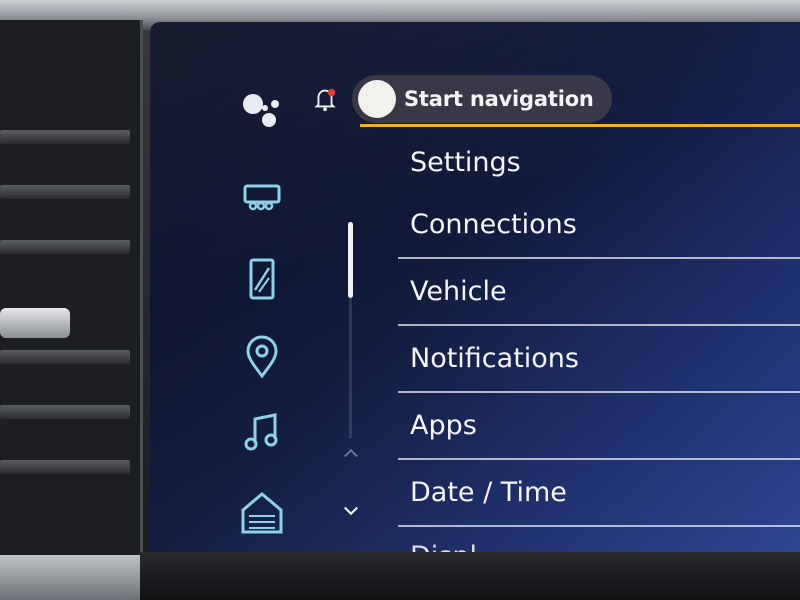 The width and height of the screenshot is (800, 600). Describe the element at coordinates (599, 292) in the screenshot. I see `menu-item-vehicle: Vehicle` at that location.